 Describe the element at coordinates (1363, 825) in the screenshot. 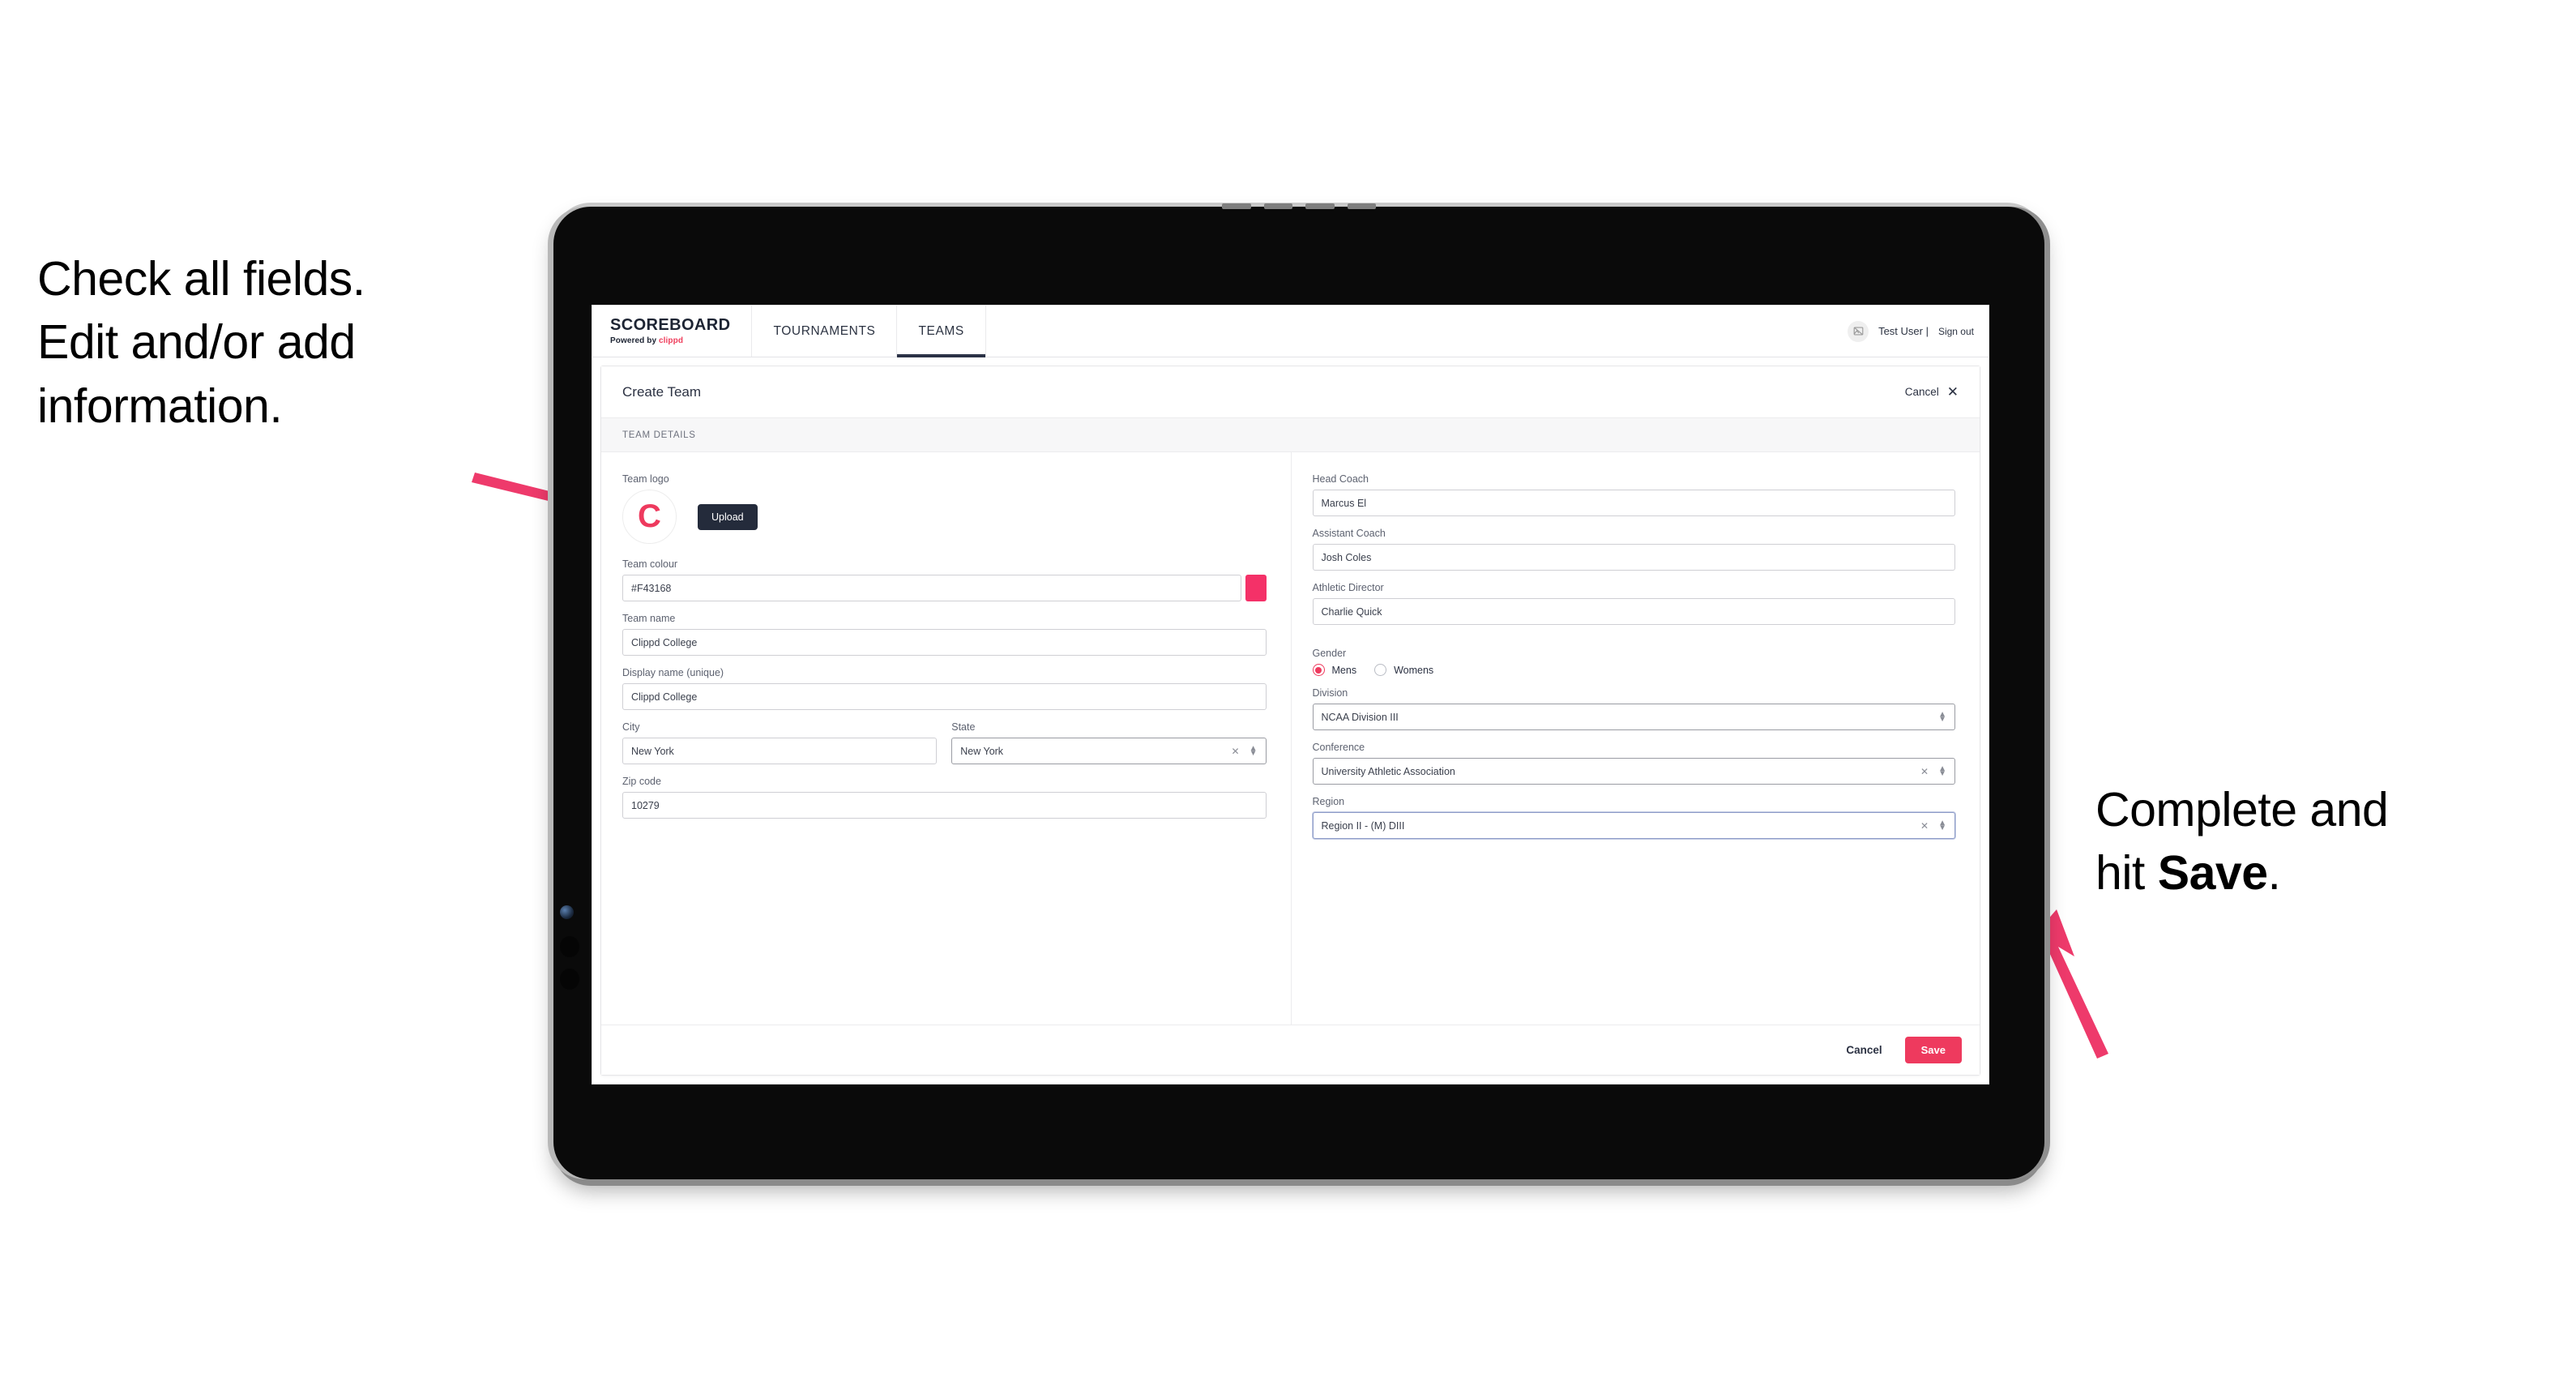

I see `region-value: Region II - (M) DIII` at that location.